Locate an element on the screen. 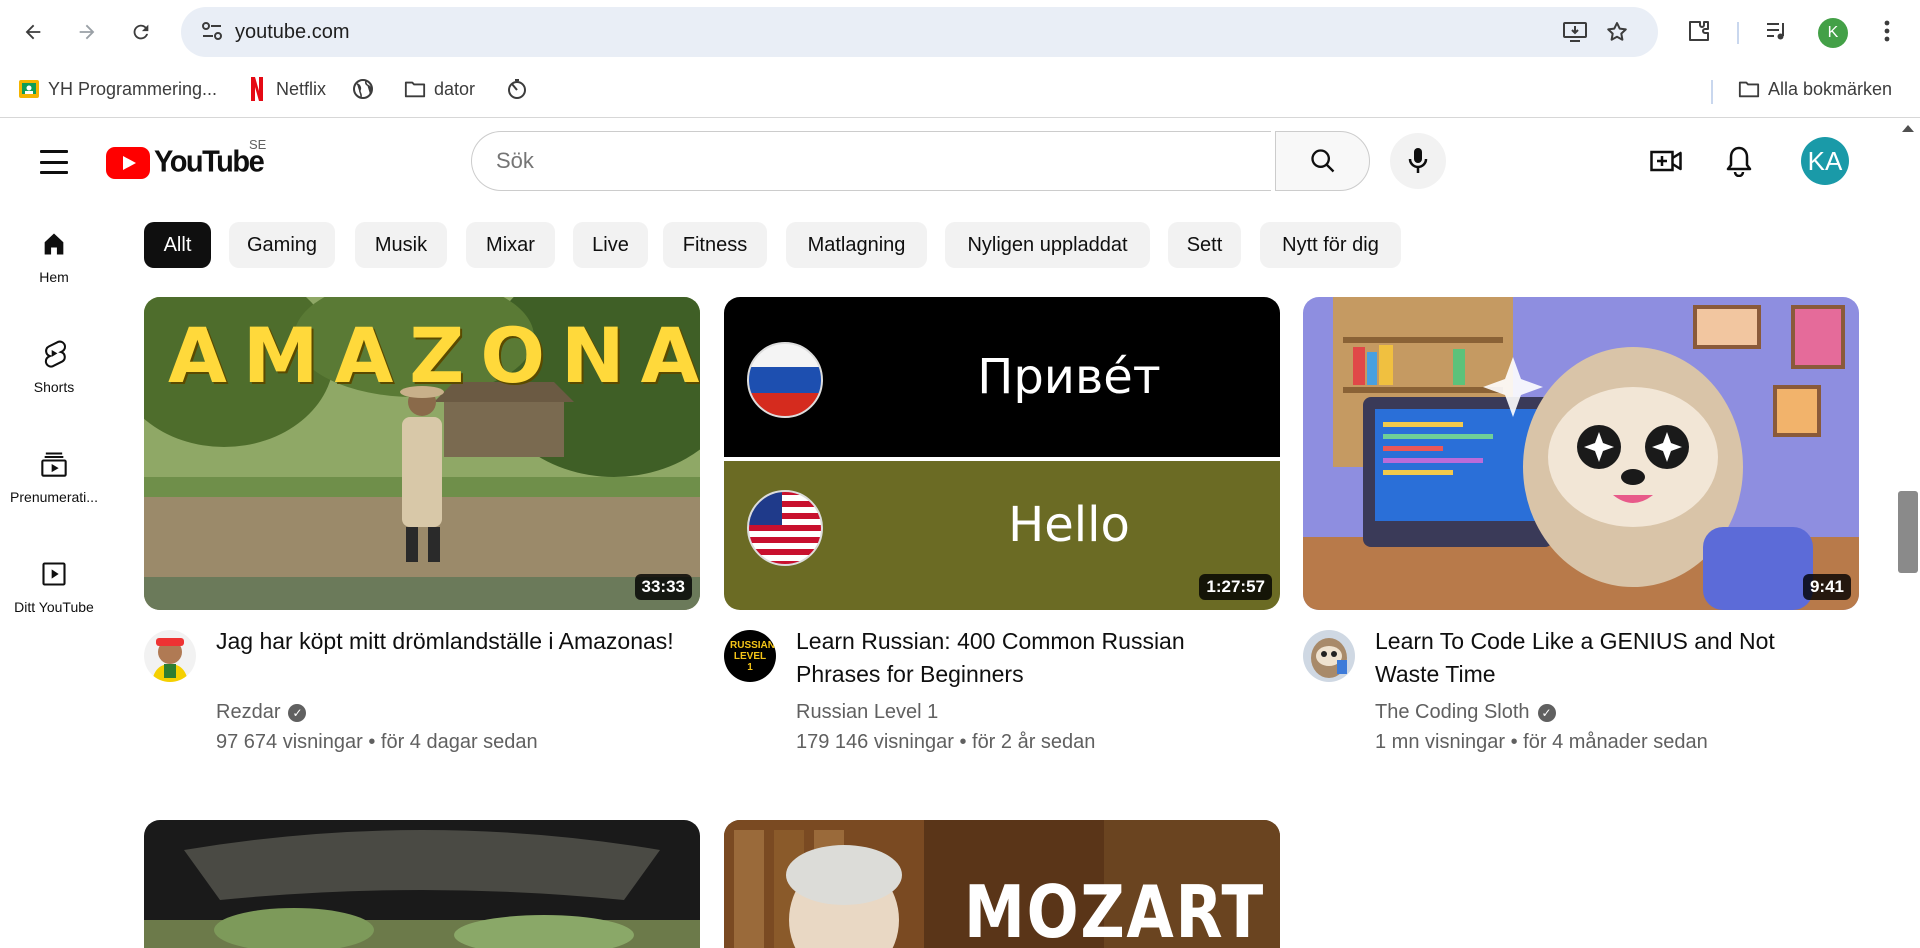 Image resolution: width=1920 pixels, height=948 pixels. video-metadata: 97 674 visningar • för 4 dagar sedan is located at coordinates (377, 742).